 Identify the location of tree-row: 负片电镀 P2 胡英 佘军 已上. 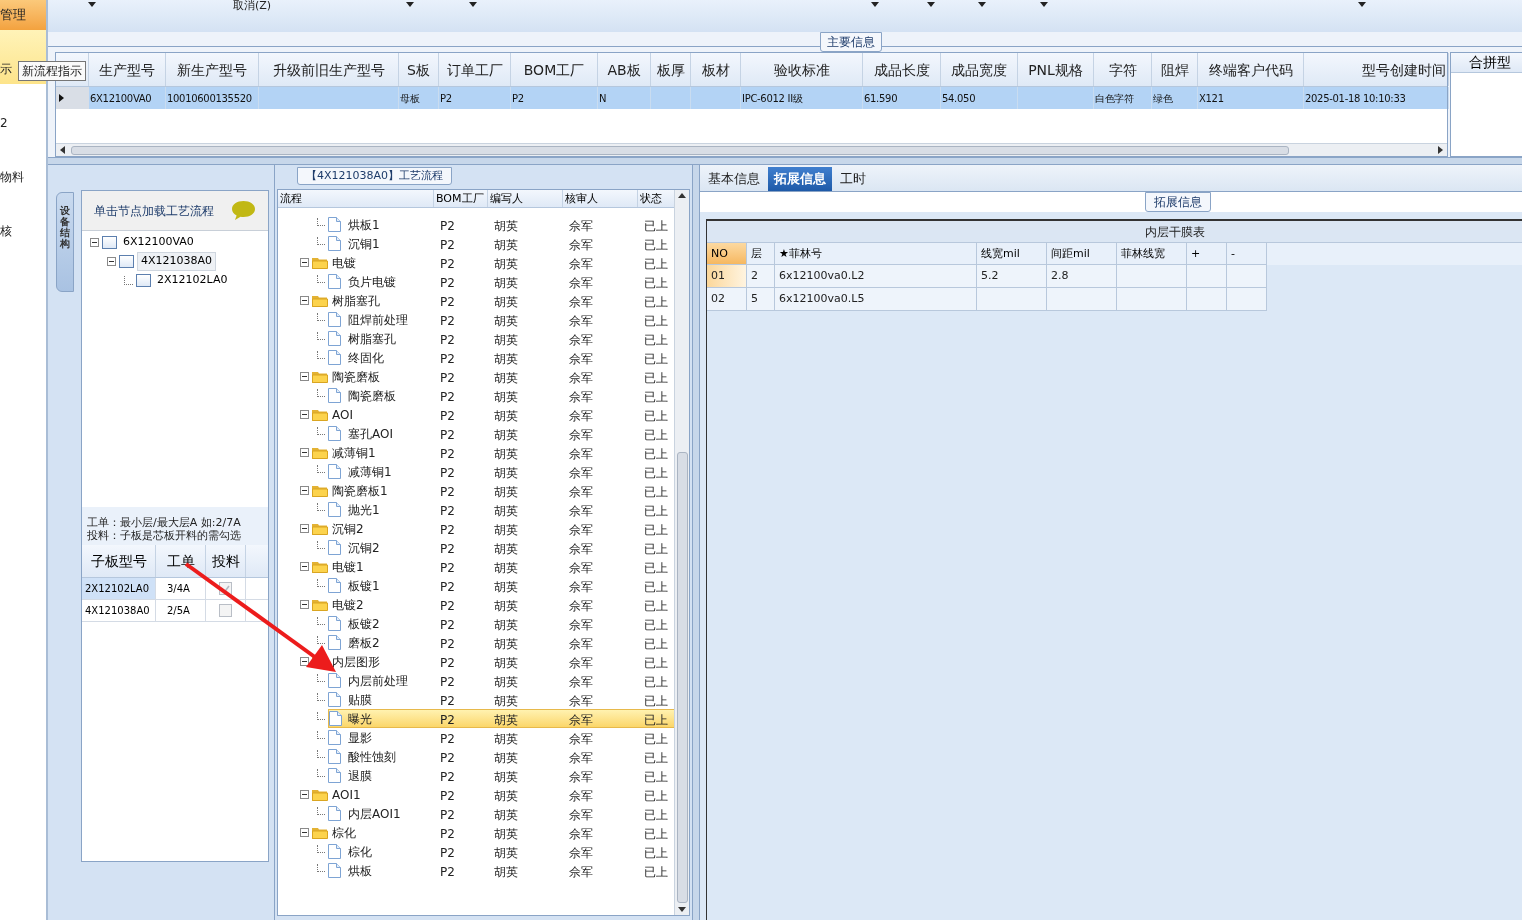
(511, 281).